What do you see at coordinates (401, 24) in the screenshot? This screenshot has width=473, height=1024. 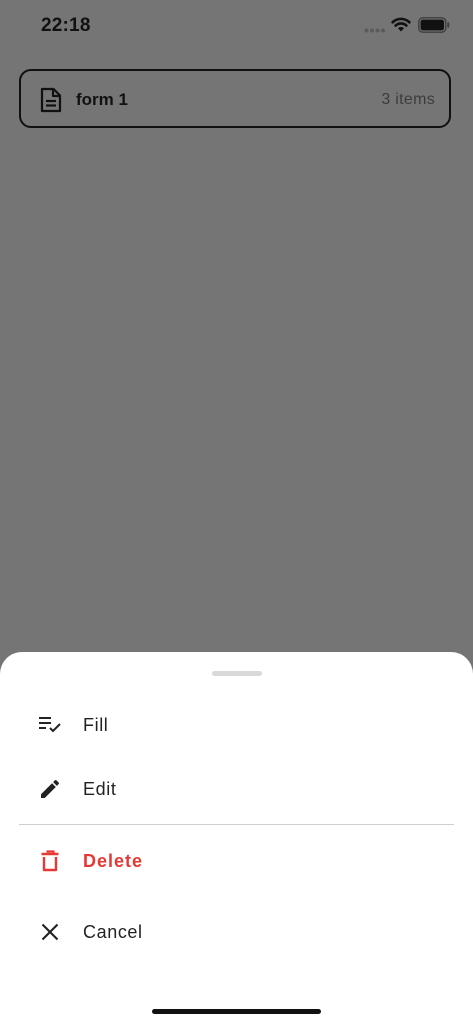 I see `wifi-icon` at bounding box center [401, 24].